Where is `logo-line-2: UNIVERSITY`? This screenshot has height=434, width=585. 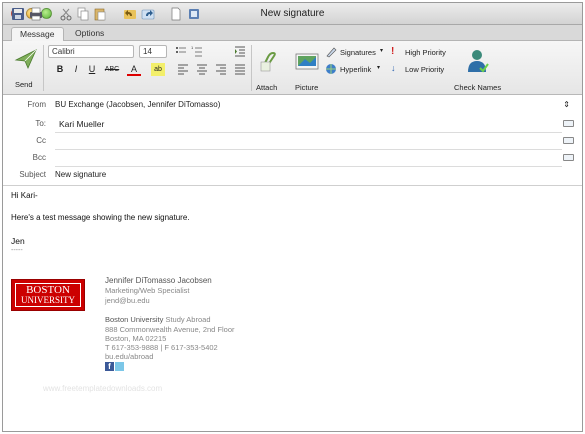
logo-line-2: UNIVERSITY is located at coordinates (48, 300).